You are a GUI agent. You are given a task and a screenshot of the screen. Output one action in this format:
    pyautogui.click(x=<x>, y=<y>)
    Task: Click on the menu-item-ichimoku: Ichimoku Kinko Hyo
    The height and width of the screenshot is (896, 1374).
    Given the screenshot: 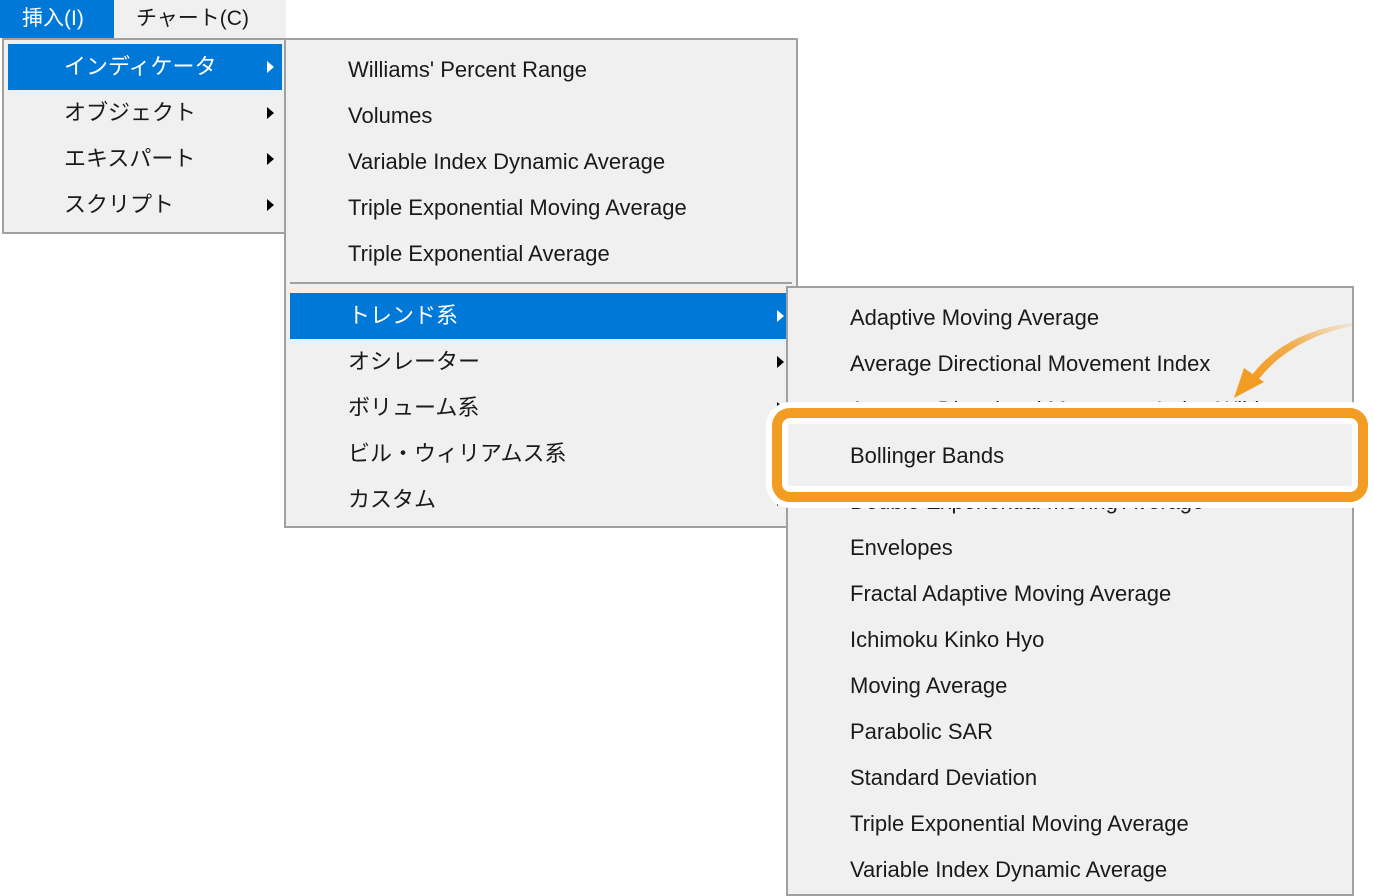 What is the action you would take?
    pyautogui.click(x=1070, y=640)
    